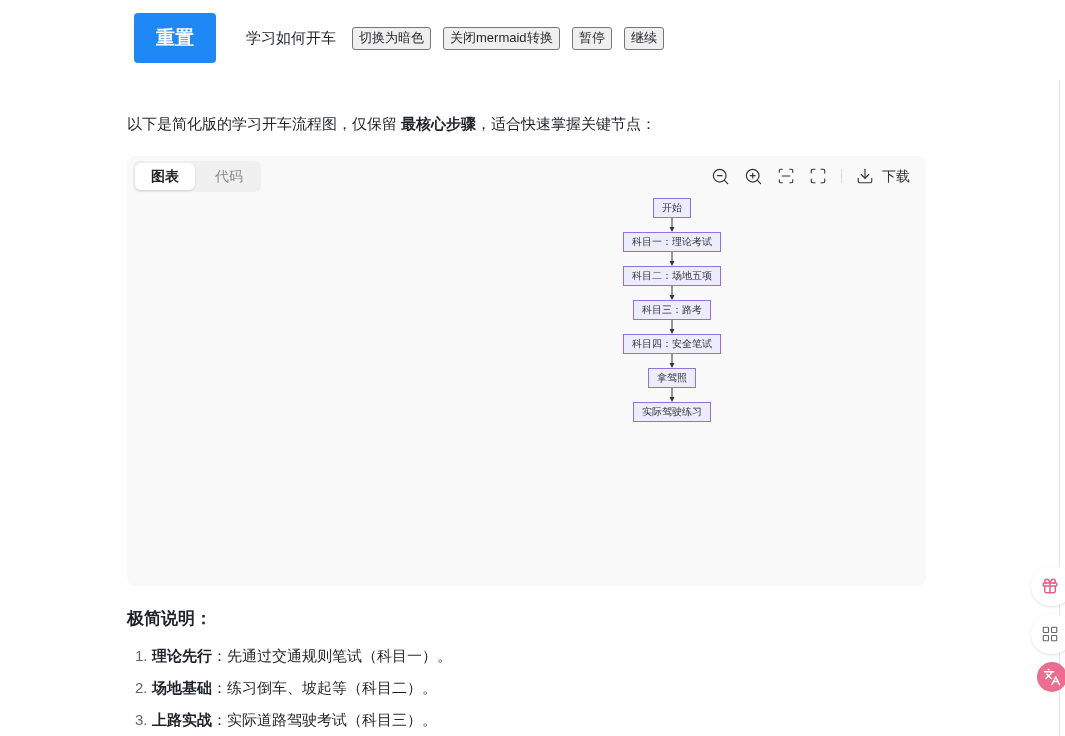 The image size is (1065, 736). Describe the element at coordinates (883, 176) in the screenshot. I see `download-button: 下载` at that location.